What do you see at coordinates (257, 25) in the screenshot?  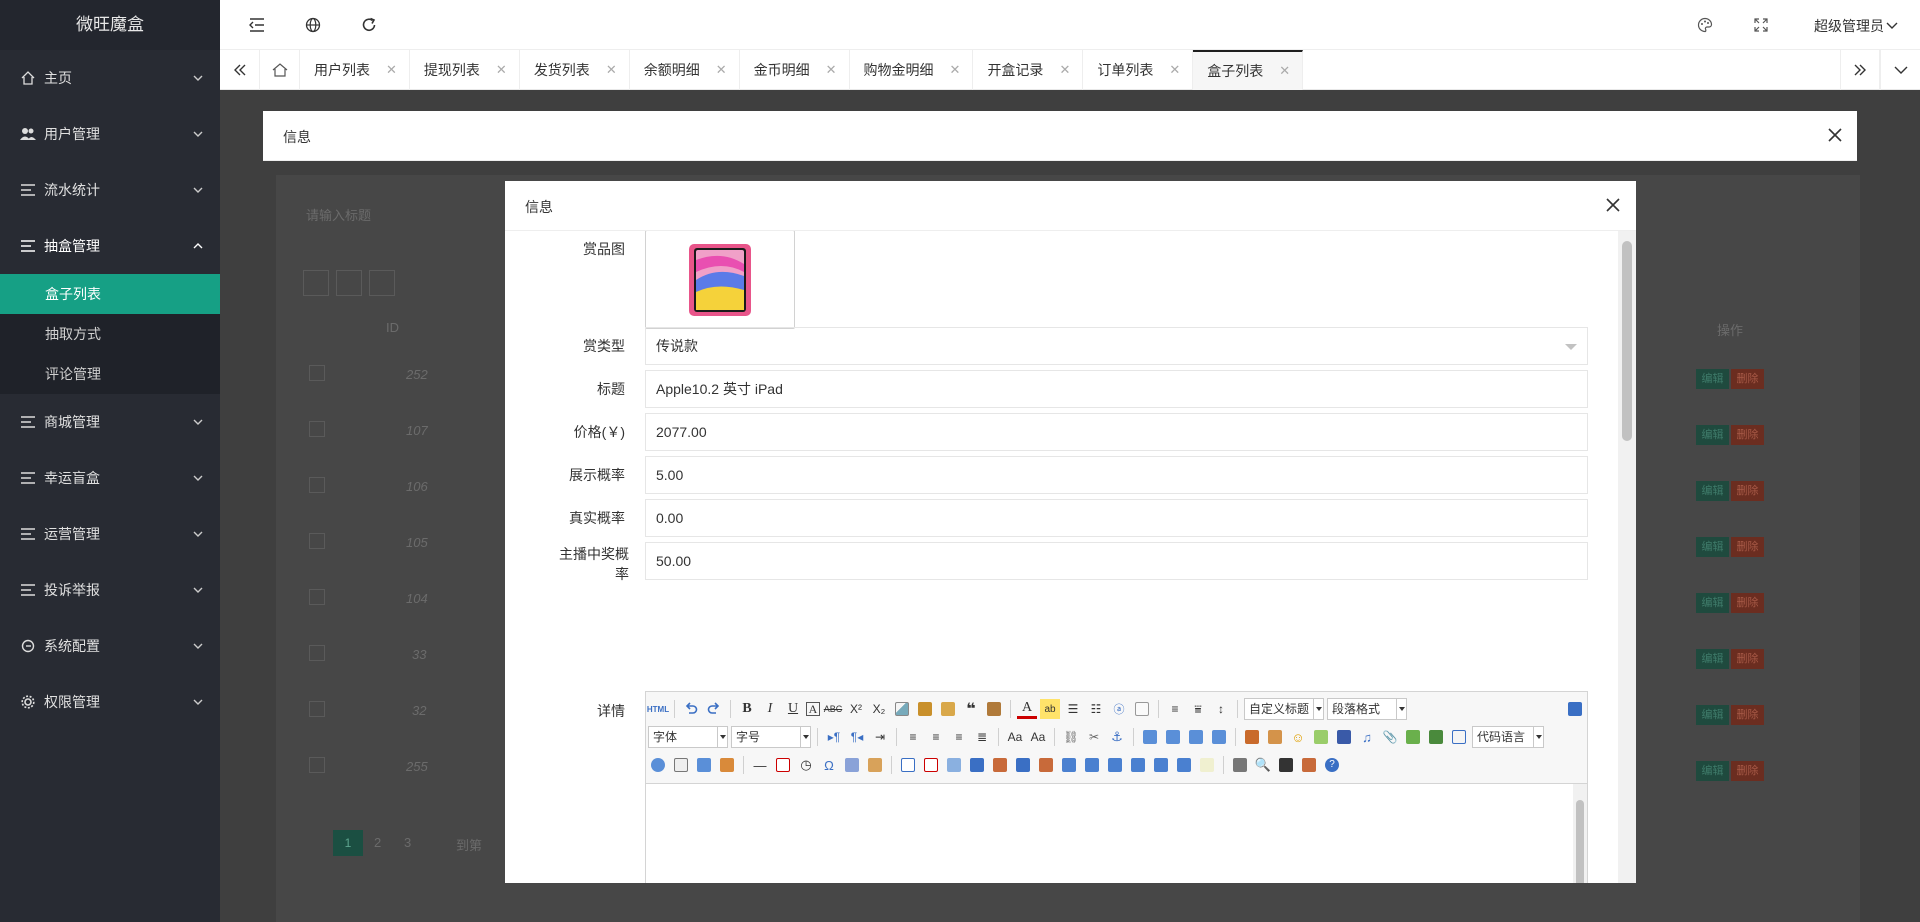 I see `menu-collapse-icon` at bounding box center [257, 25].